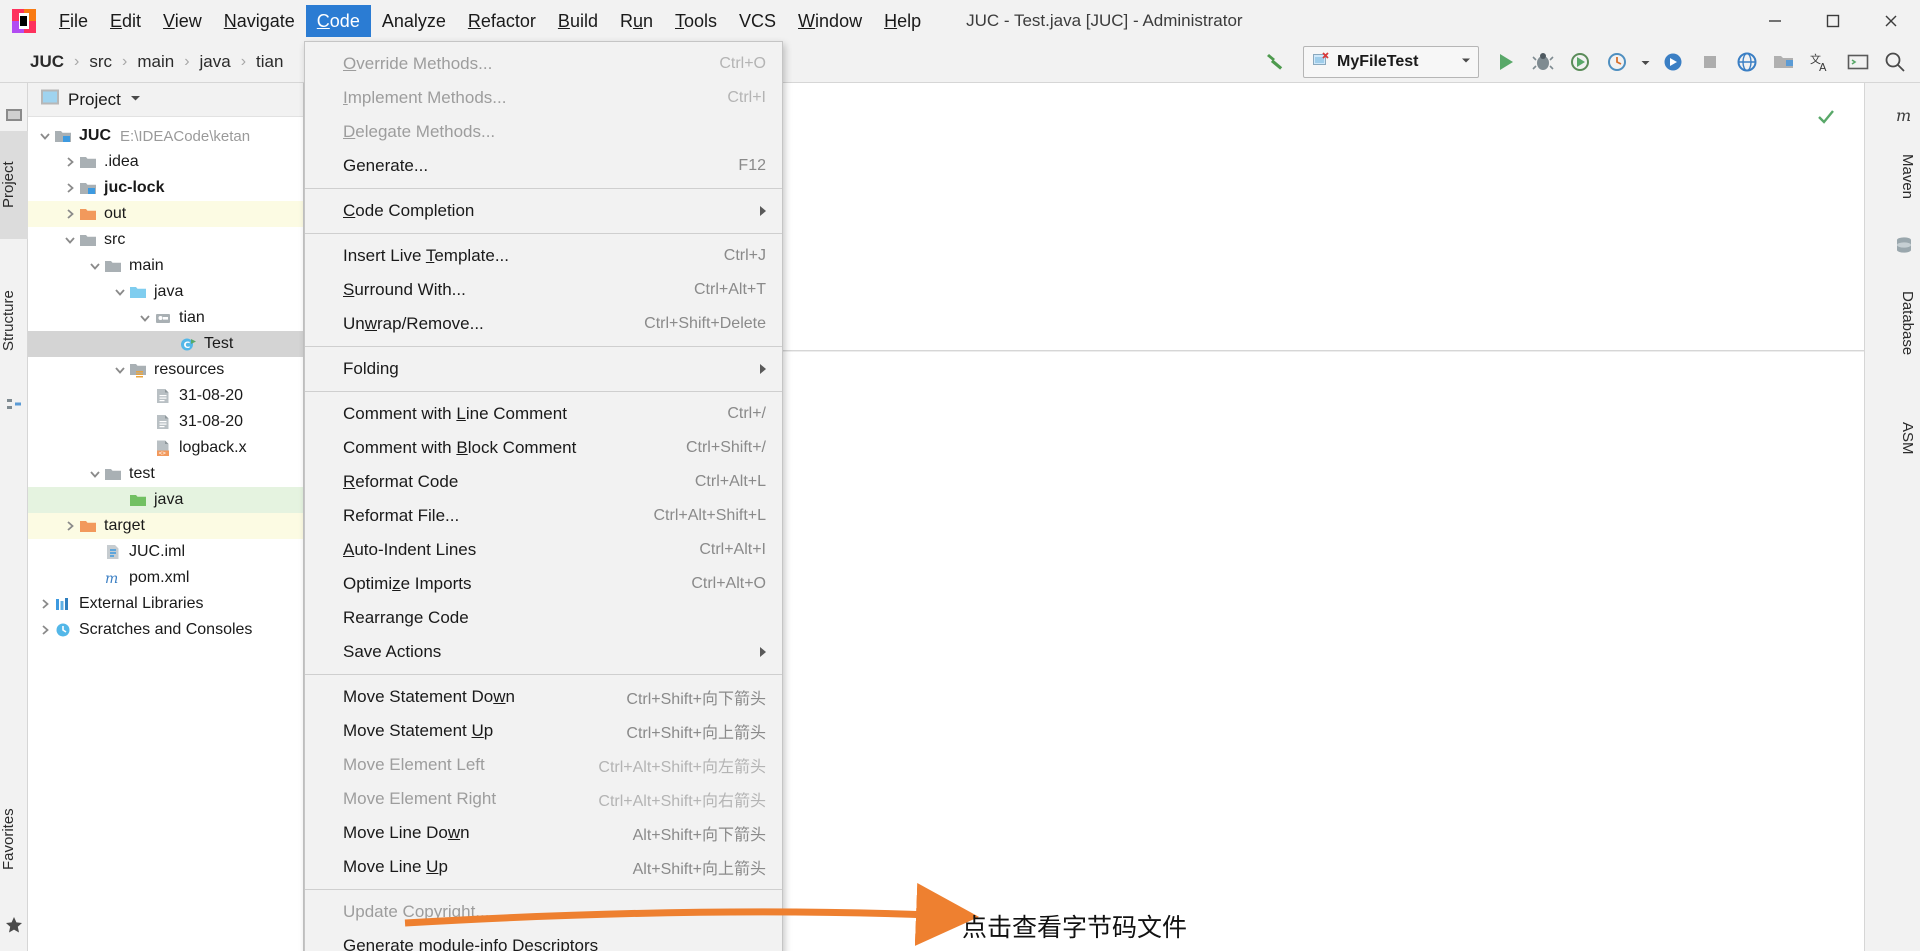 The width and height of the screenshot is (1920, 951). What do you see at coordinates (543, 369) in the screenshot?
I see `menu-item-folding: Folding` at bounding box center [543, 369].